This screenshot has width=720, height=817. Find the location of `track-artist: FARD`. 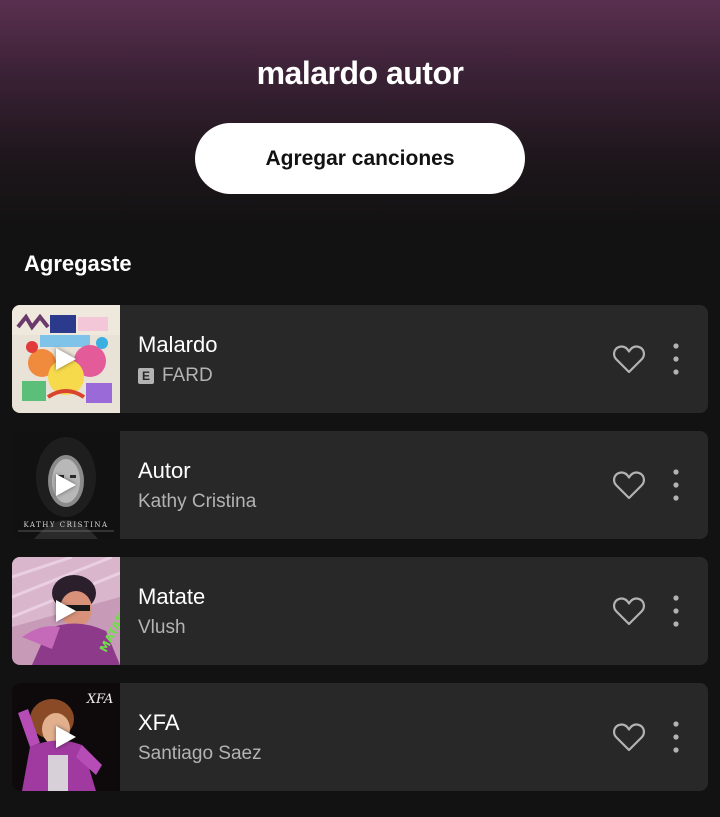

track-artist: FARD is located at coordinates (187, 375).